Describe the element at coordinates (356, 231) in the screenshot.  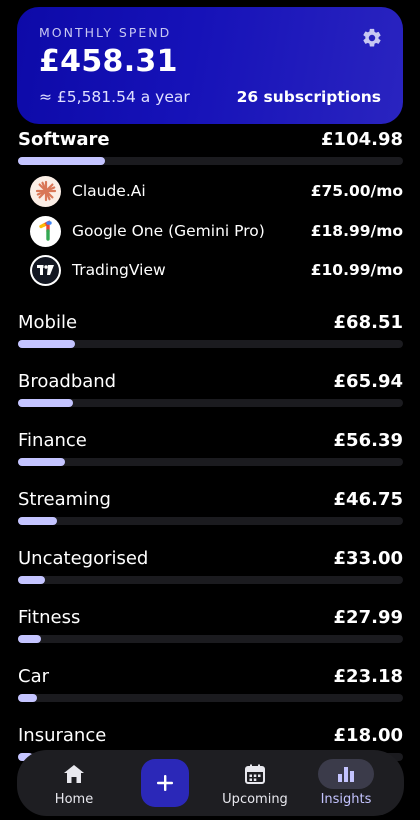
I see `subscription-price: £18.99/mo` at that location.